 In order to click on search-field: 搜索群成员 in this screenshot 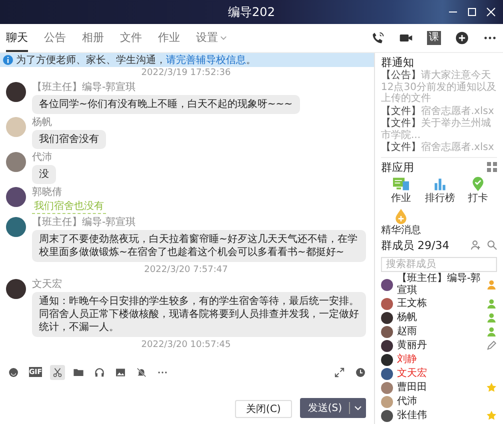, I will do `click(439, 264)`.